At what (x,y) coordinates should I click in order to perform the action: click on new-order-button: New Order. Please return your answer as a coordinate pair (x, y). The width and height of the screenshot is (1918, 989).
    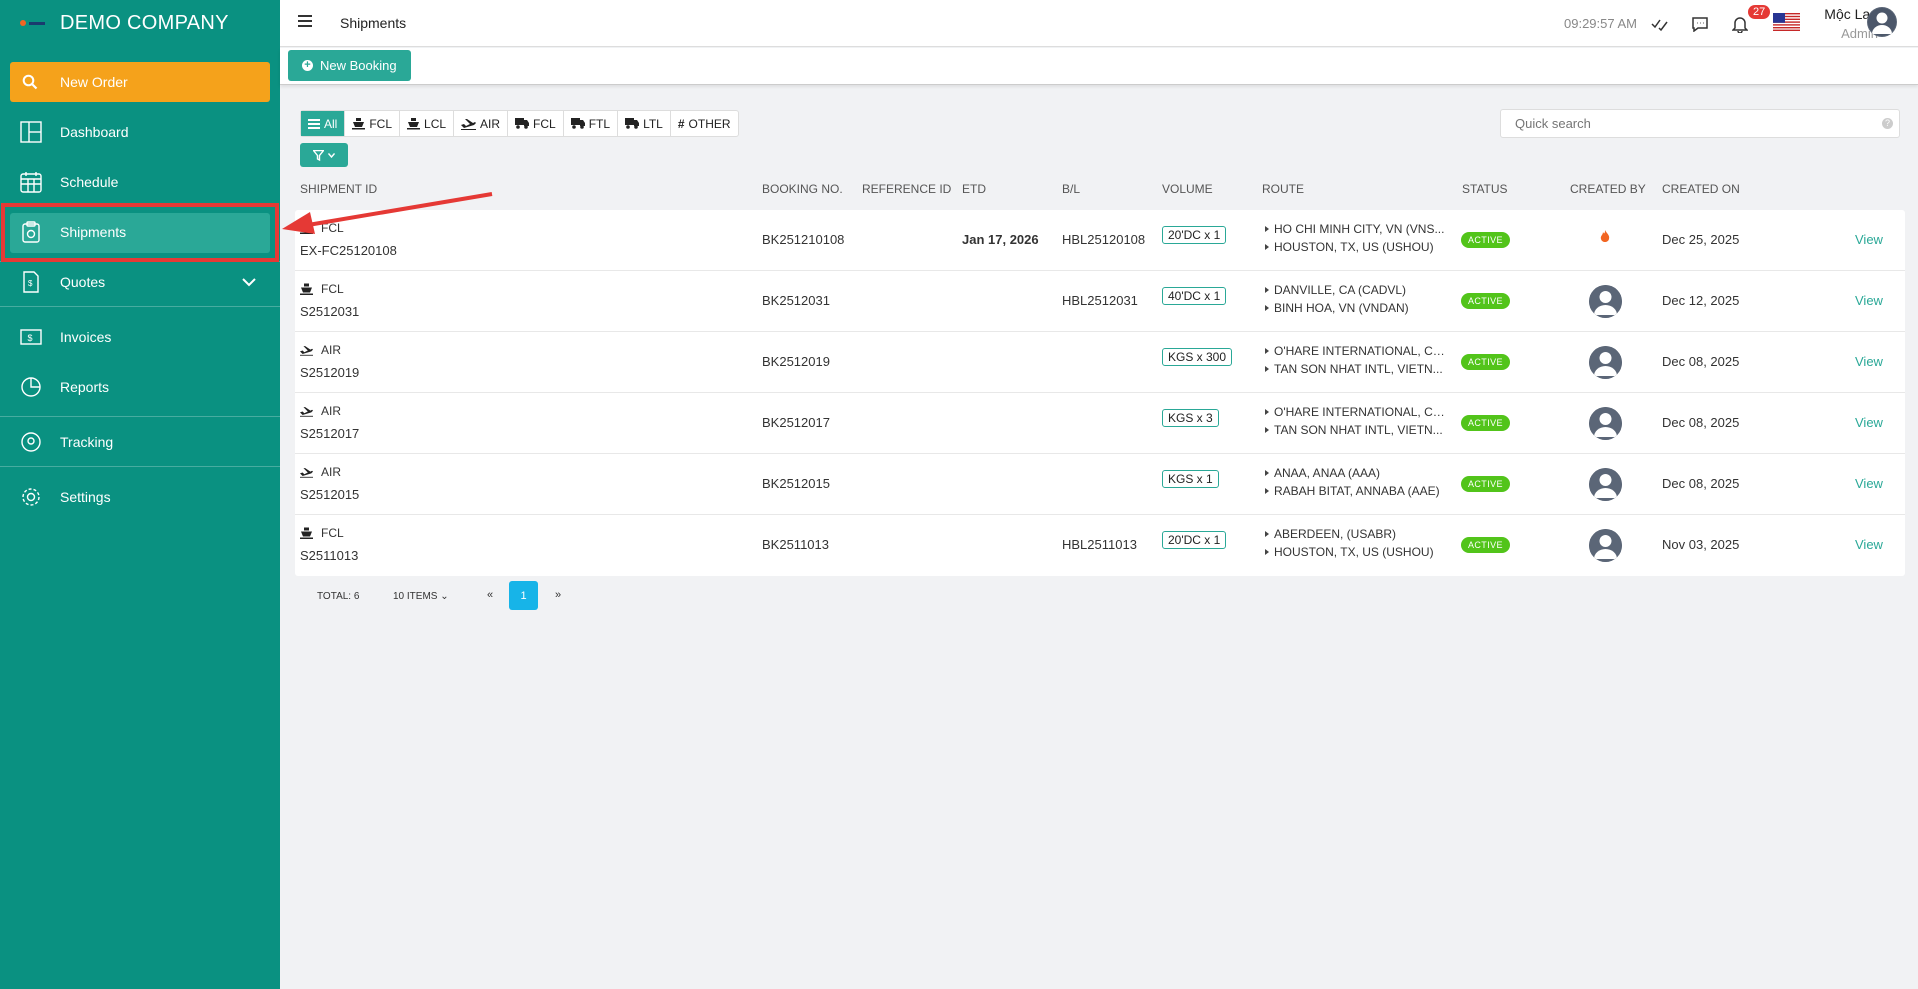
    Looking at the image, I should click on (140, 82).